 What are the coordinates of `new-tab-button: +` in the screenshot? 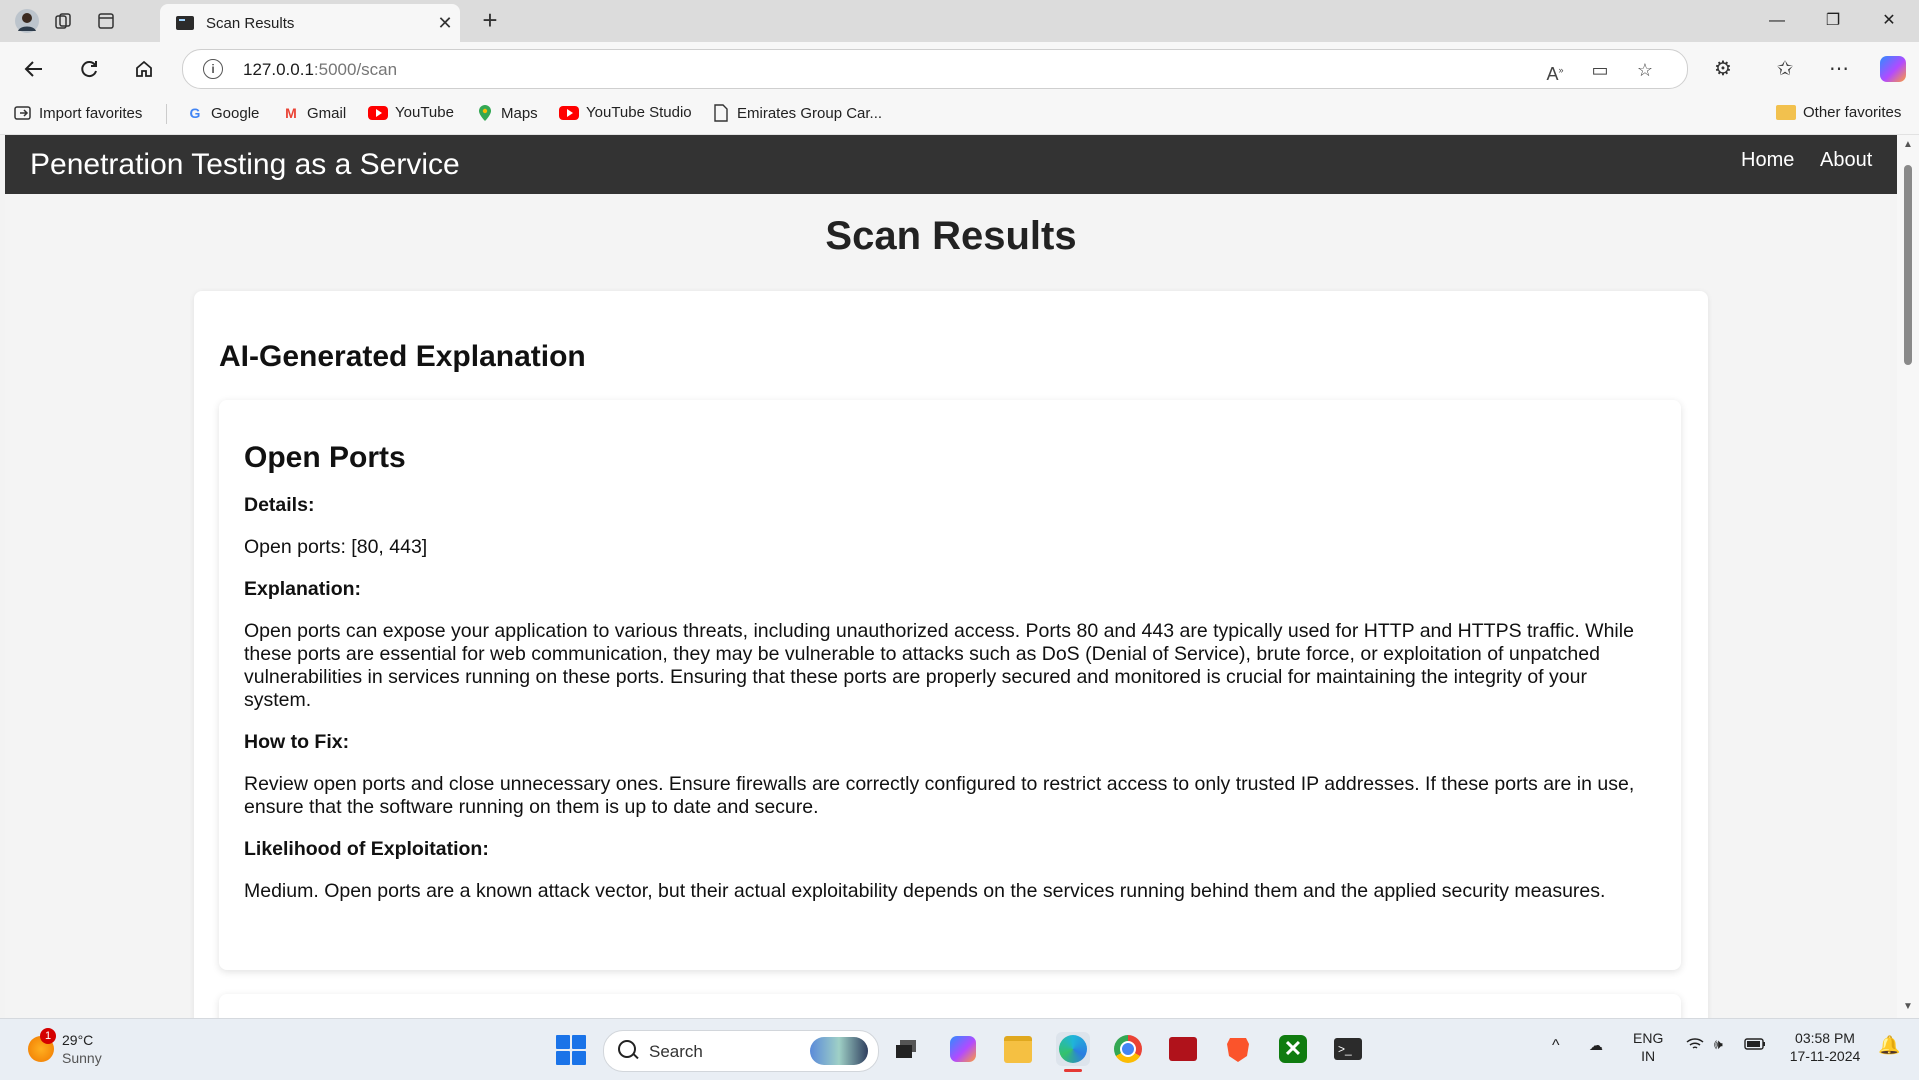 It's located at (490, 21).